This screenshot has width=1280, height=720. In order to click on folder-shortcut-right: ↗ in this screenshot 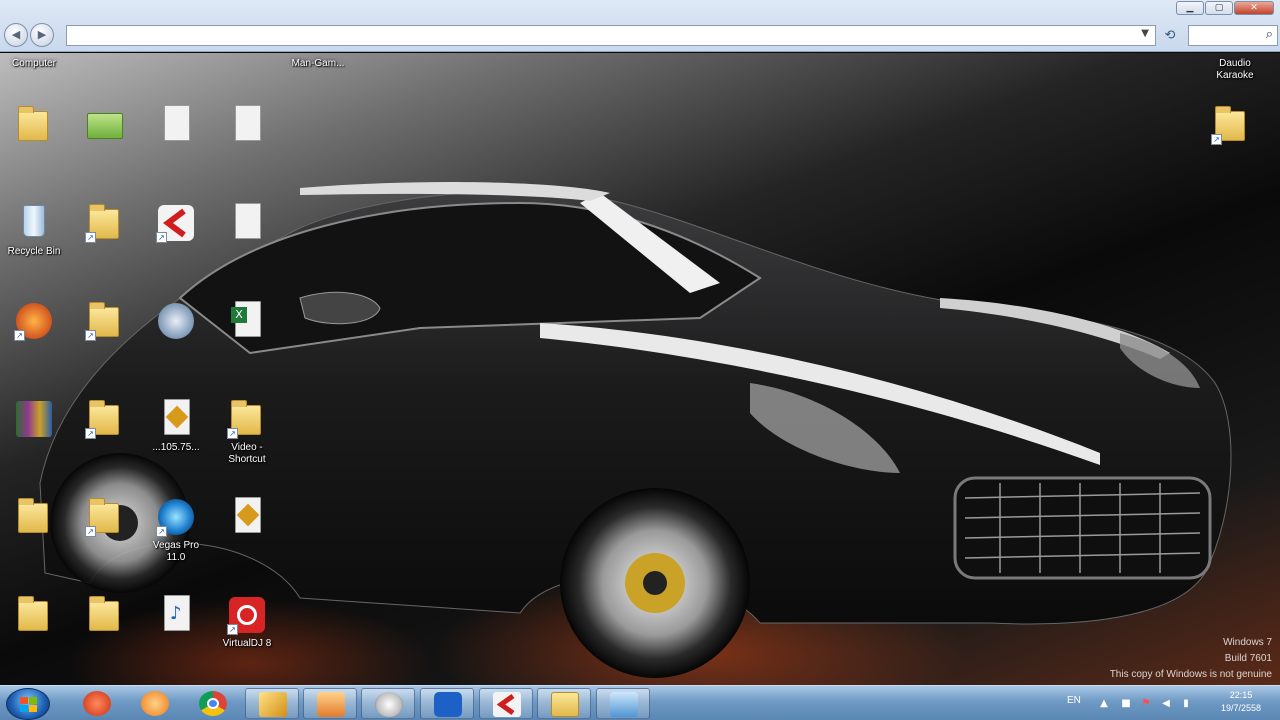, I will do `click(1231, 125)`.